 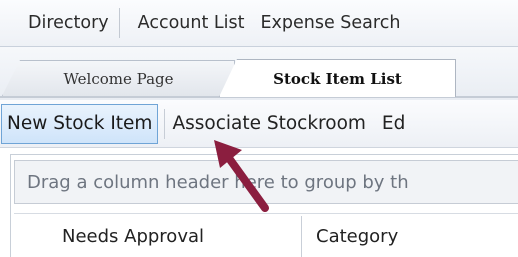 I want to click on tab-stock-item-list: Stock Item List, so click(x=337, y=78).